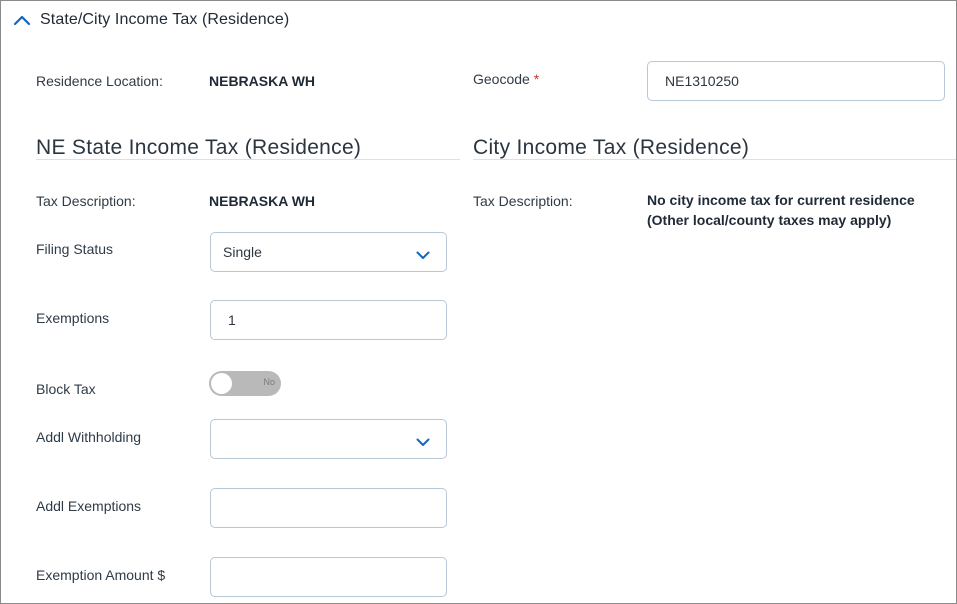 This screenshot has height=604, width=957. What do you see at coordinates (101, 575) in the screenshot?
I see `exemption-amount-label: Exemption Amount $` at bounding box center [101, 575].